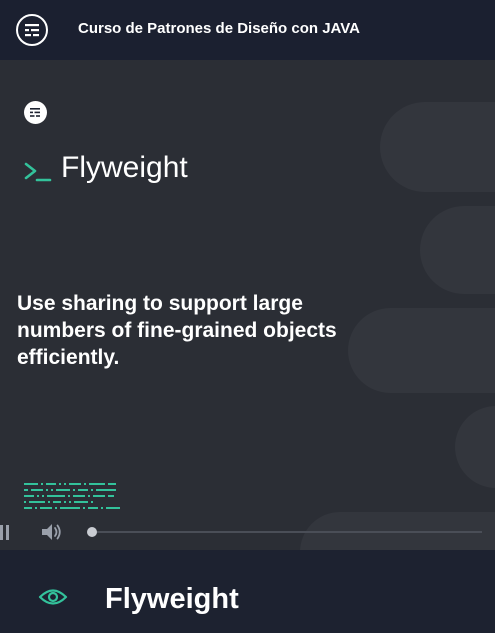 This screenshot has height=633, width=495. I want to click on pause-icon, so click(6, 532).